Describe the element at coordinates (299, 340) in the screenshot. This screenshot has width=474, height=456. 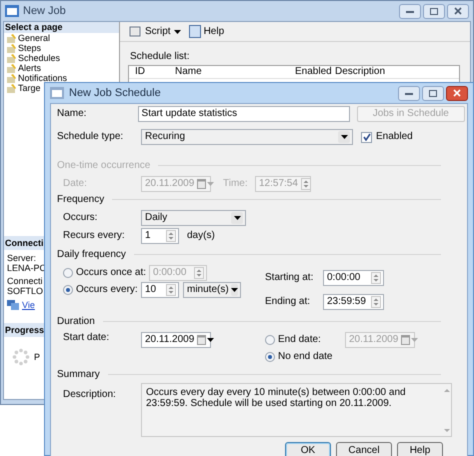
I see `radio-label: End date:` at that location.